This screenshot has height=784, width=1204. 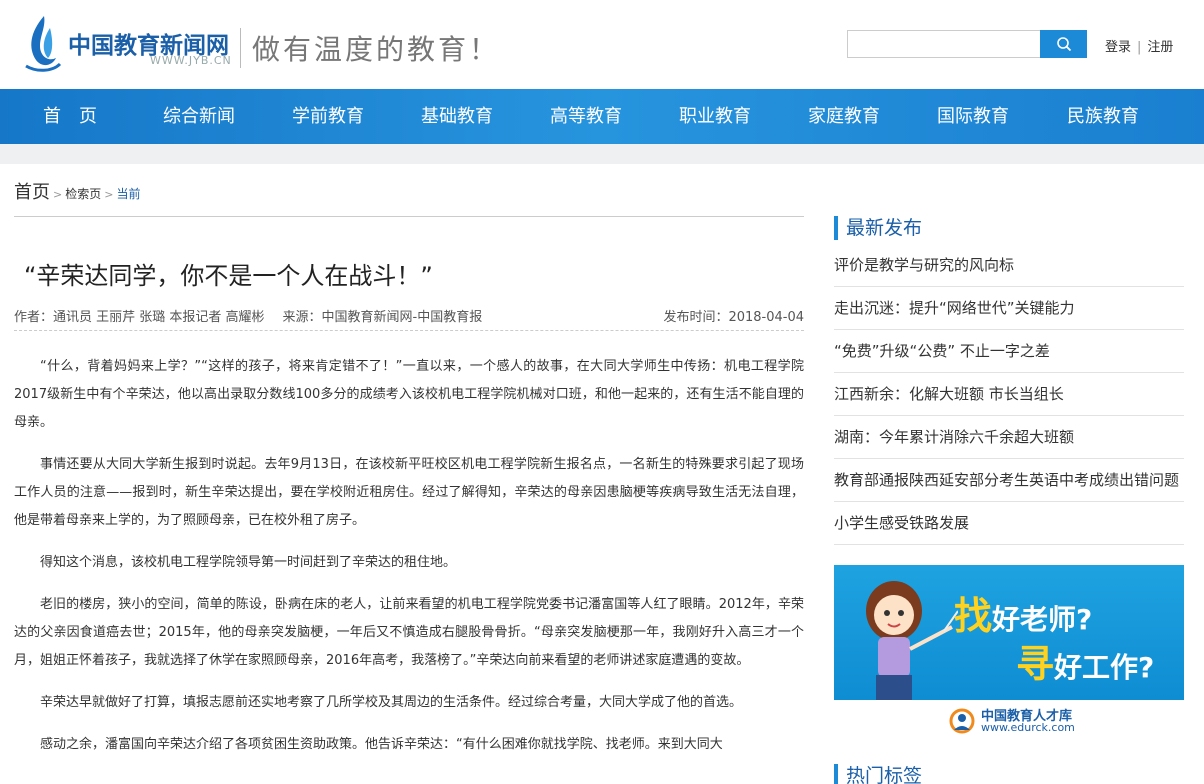 I want to click on ad-footer: 中国教育人才库 www.edurck.com, so click(x=1009, y=720).